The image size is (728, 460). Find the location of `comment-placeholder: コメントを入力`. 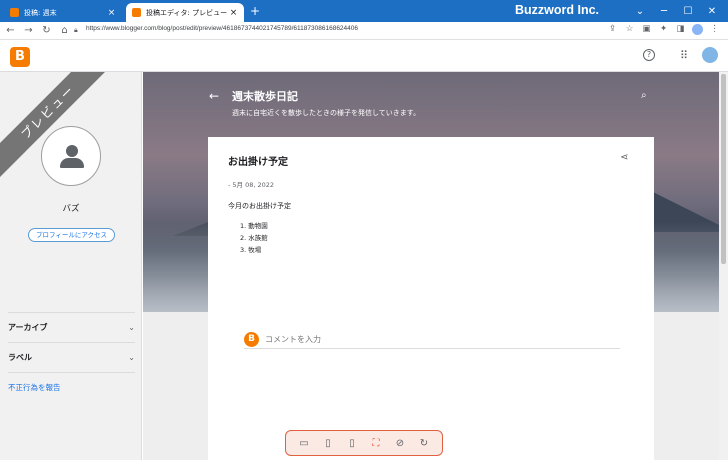

comment-placeholder: コメントを入力 is located at coordinates (293, 339).